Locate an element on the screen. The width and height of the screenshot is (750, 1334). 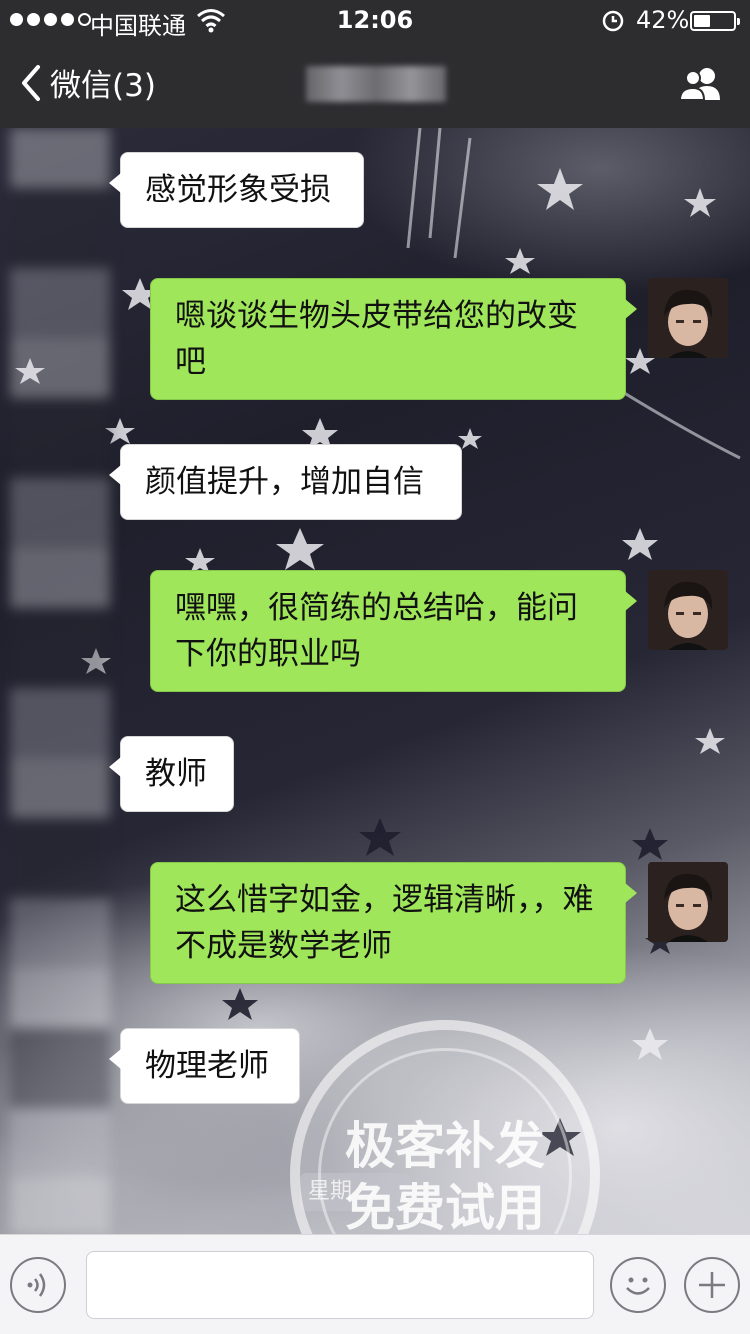
emoji-icon is located at coordinates (638, 1286).